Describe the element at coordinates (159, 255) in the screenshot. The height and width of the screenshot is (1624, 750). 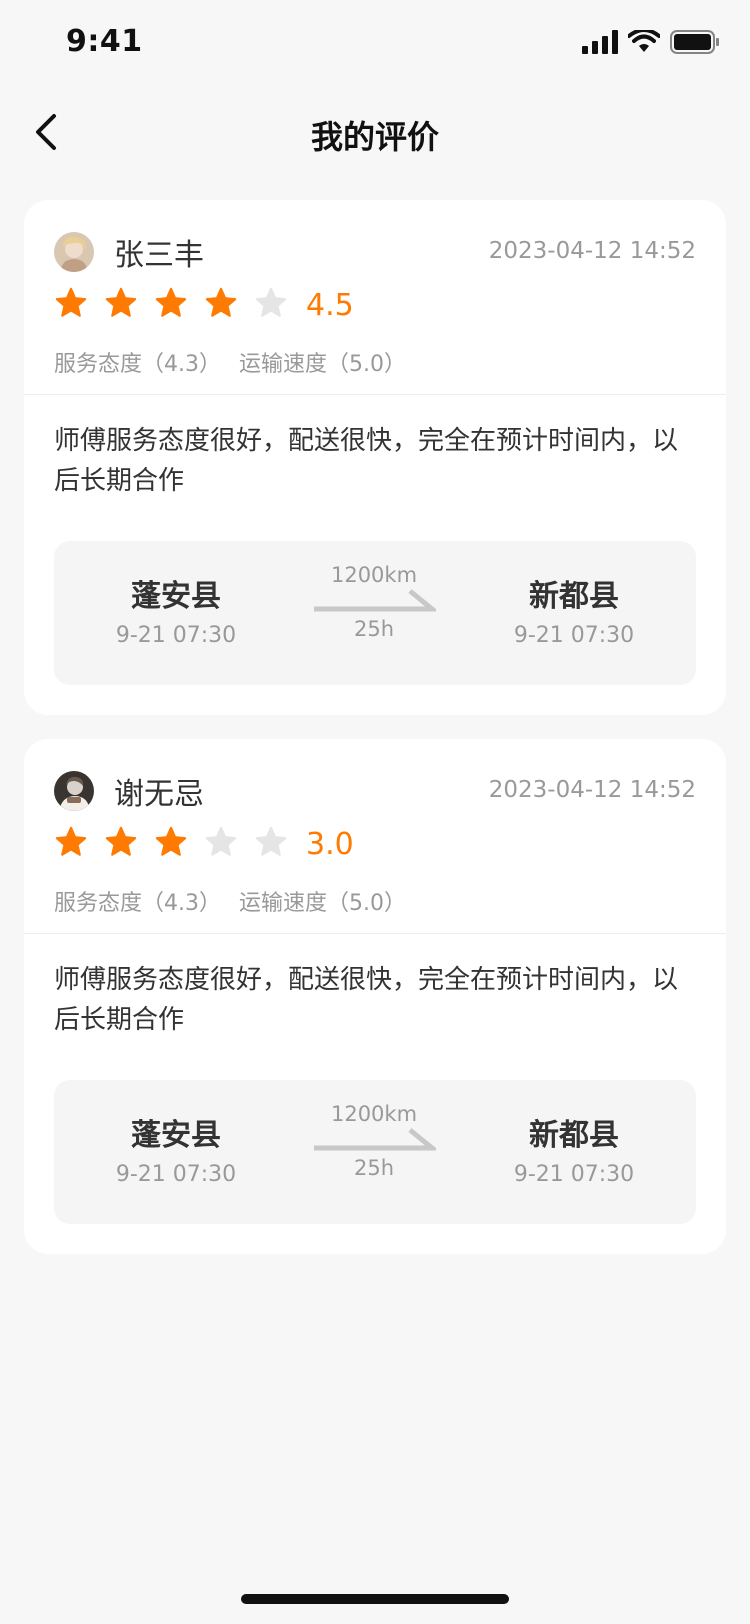
I see `user-name: 张三丰` at that location.